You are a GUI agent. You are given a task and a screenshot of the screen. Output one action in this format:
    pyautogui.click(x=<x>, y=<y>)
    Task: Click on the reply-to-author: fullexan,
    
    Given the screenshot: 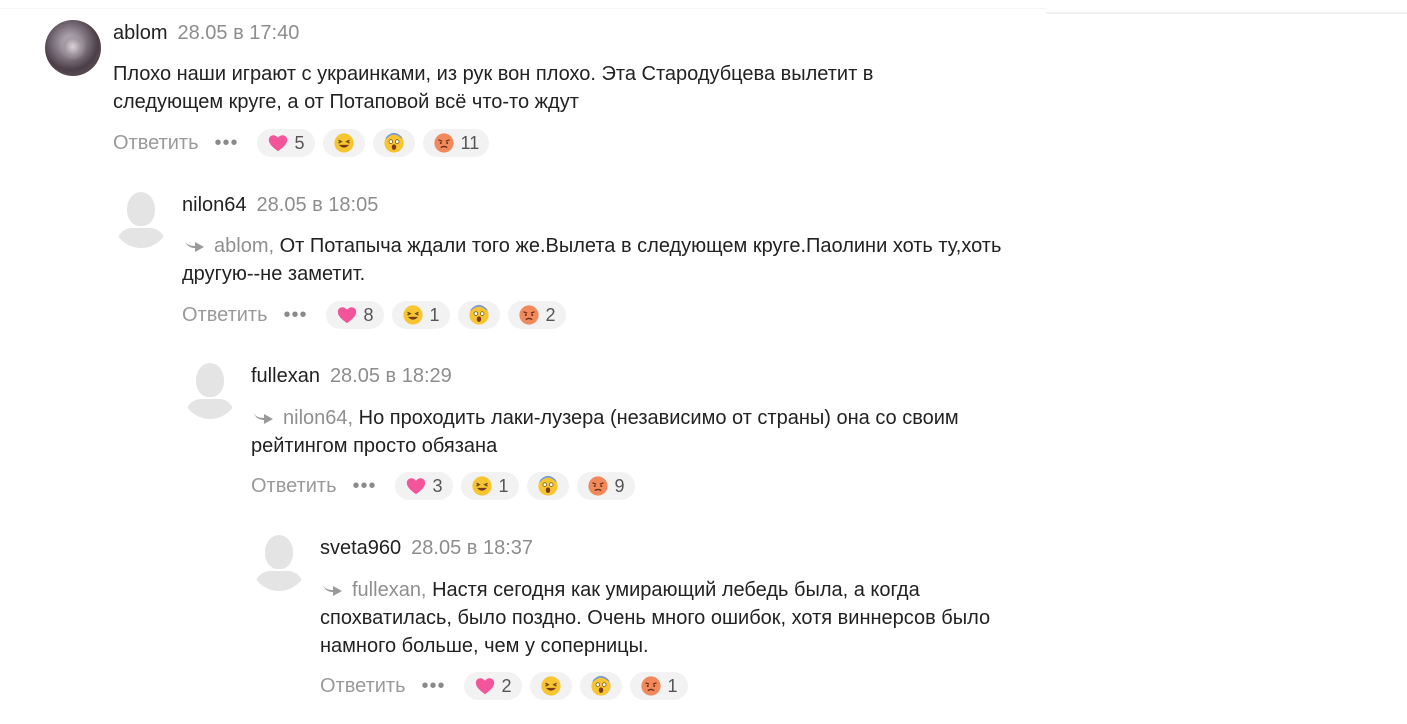 What is the action you would take?
    pyautogui.click(x=389, y=590)
    